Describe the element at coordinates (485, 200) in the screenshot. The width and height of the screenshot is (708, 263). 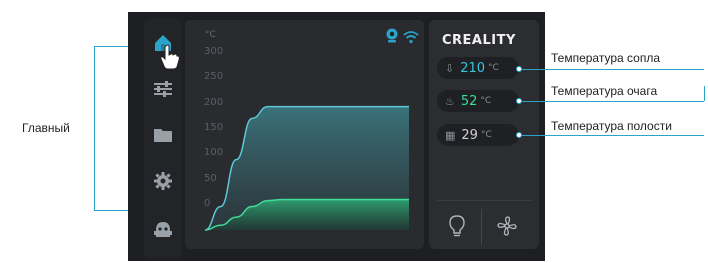
I see `panel-divider` at that location.